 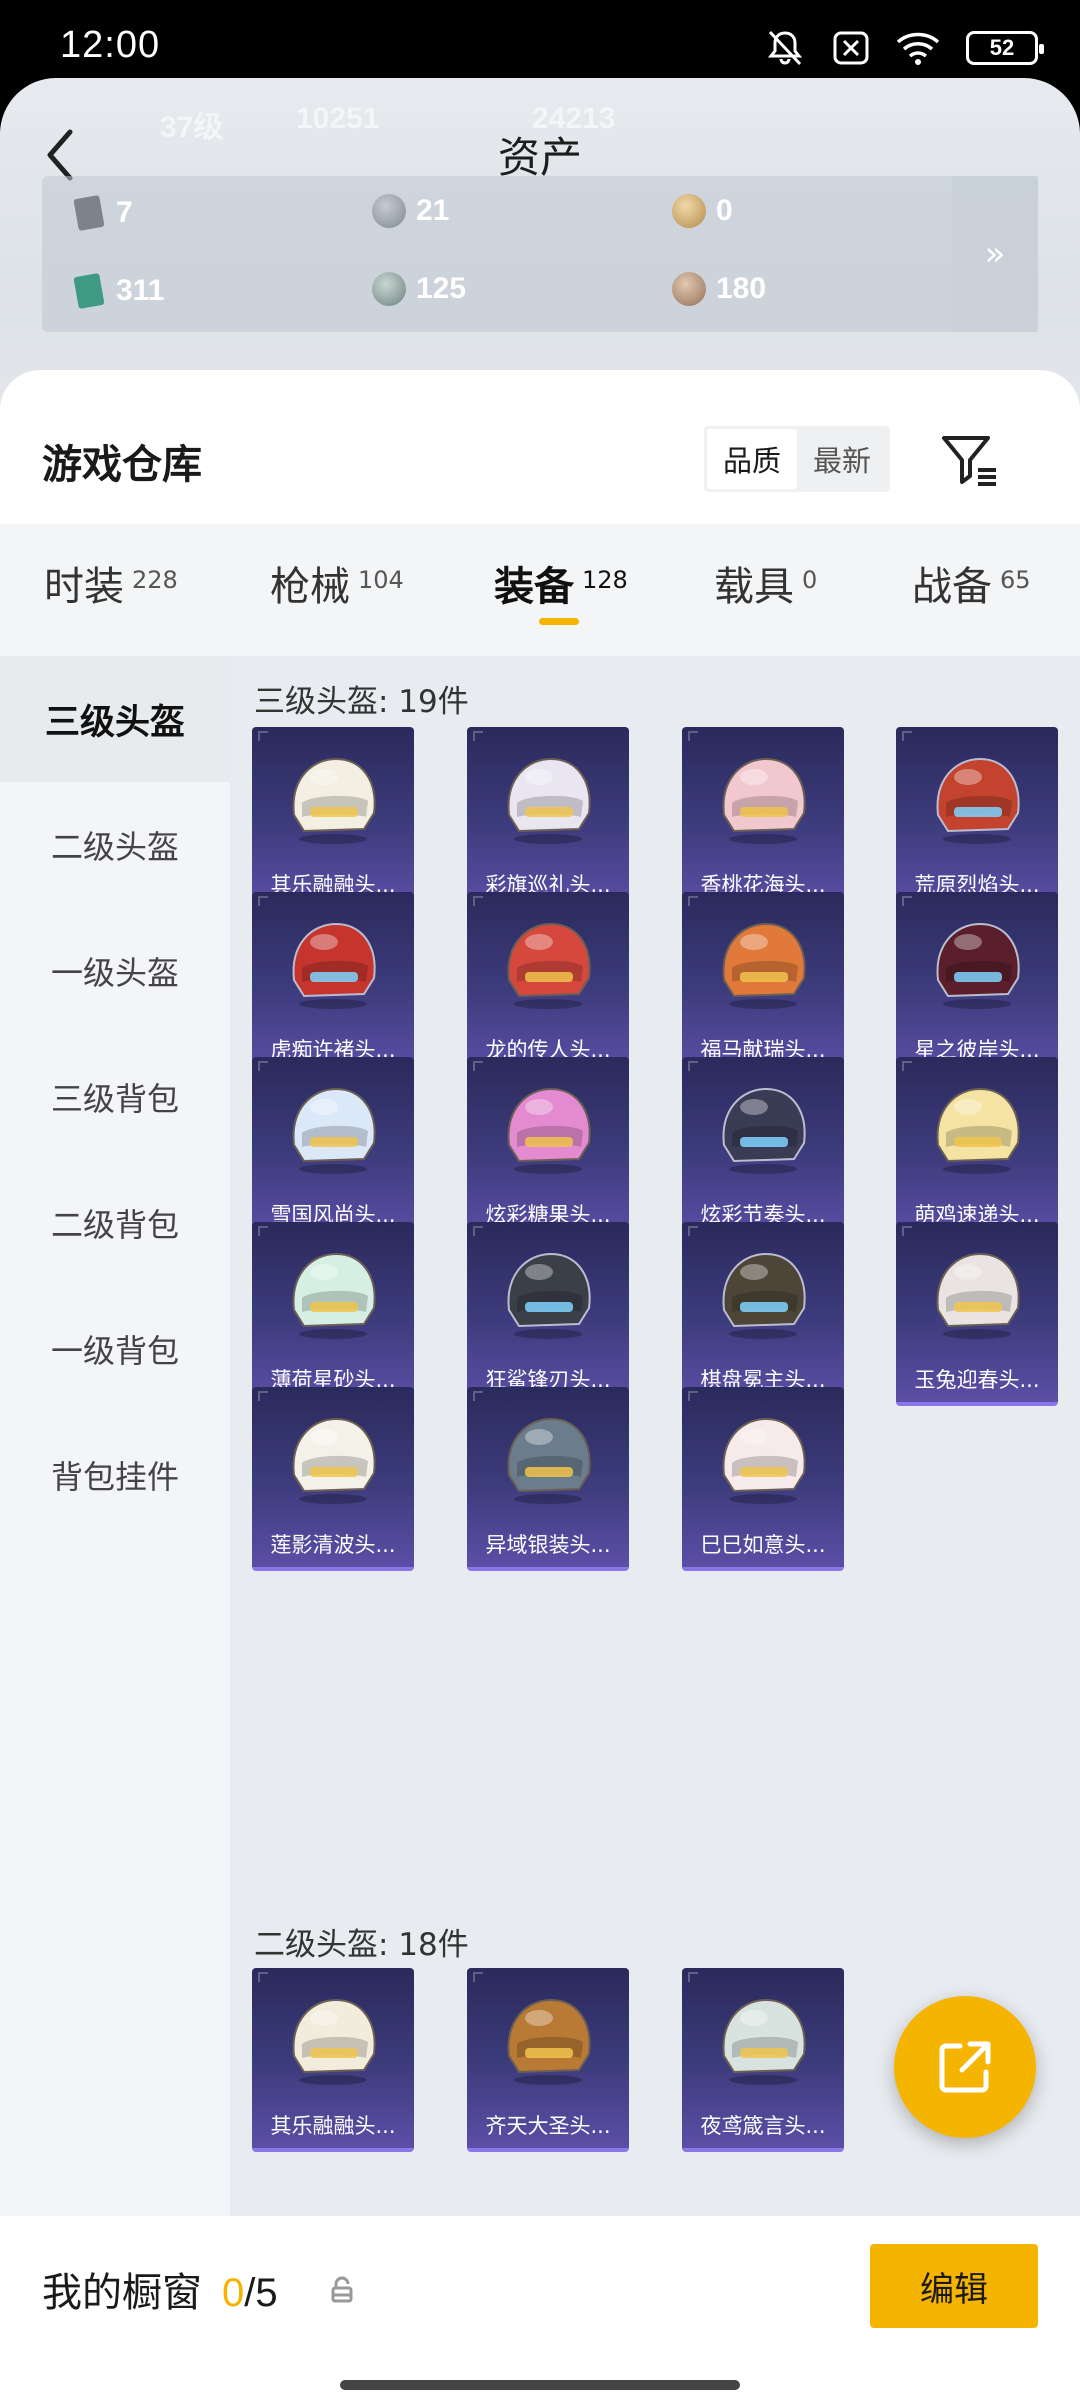 I want to click on tab-vehicles: 载具 0, so click(x=765, y=583).